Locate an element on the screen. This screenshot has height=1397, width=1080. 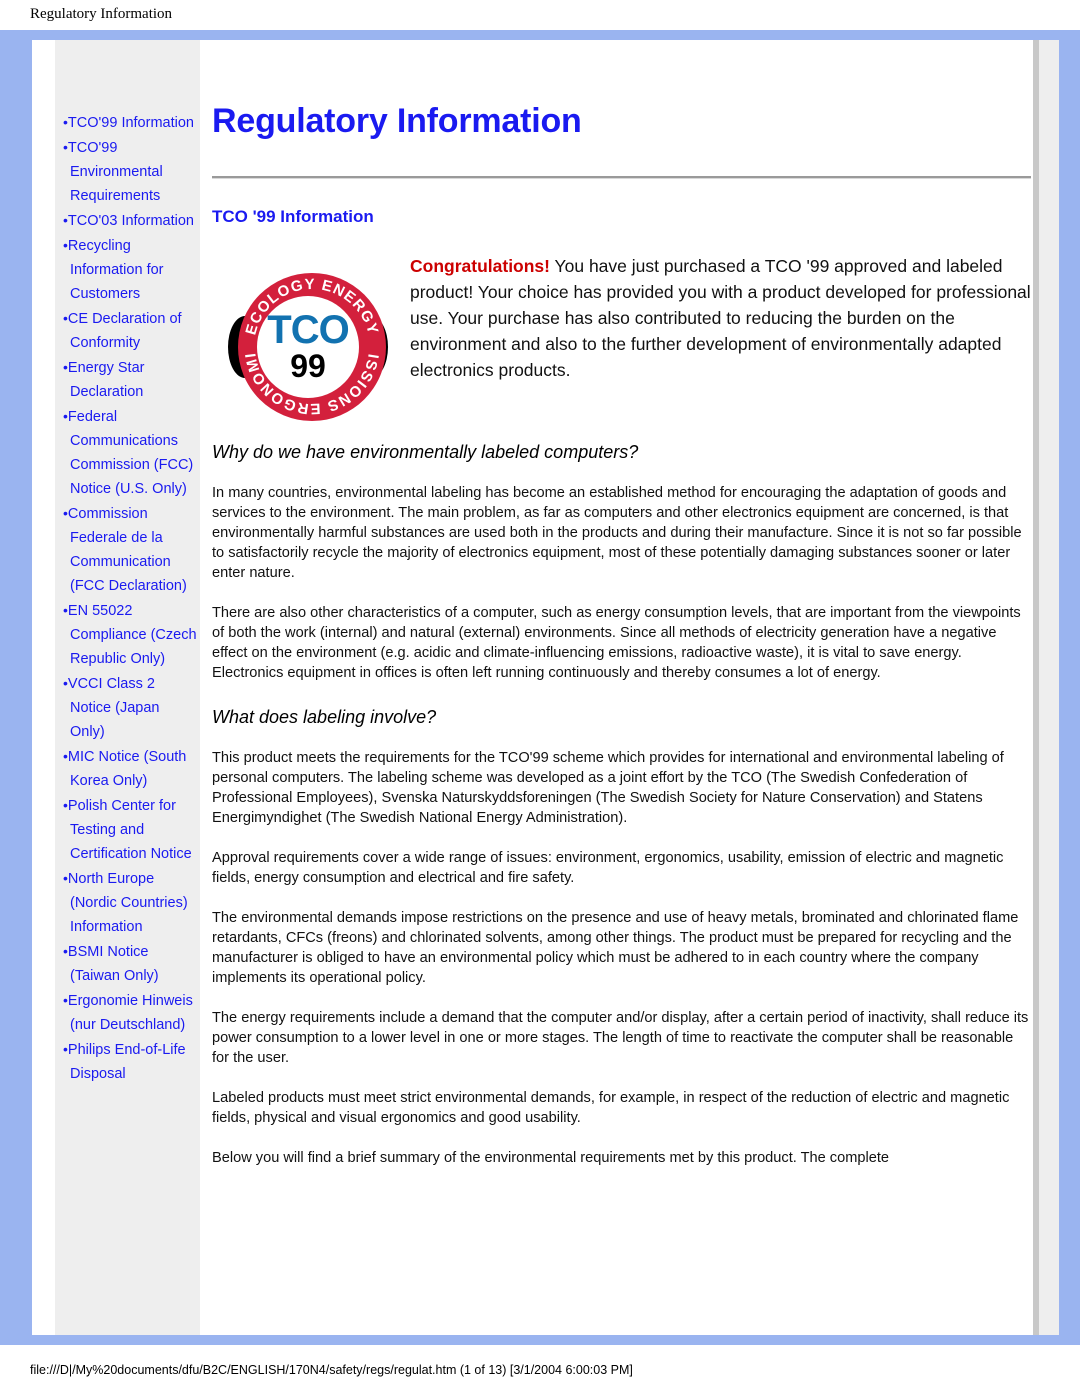
congratulations-label: Congratulations! is located at coordinates (480, 266).